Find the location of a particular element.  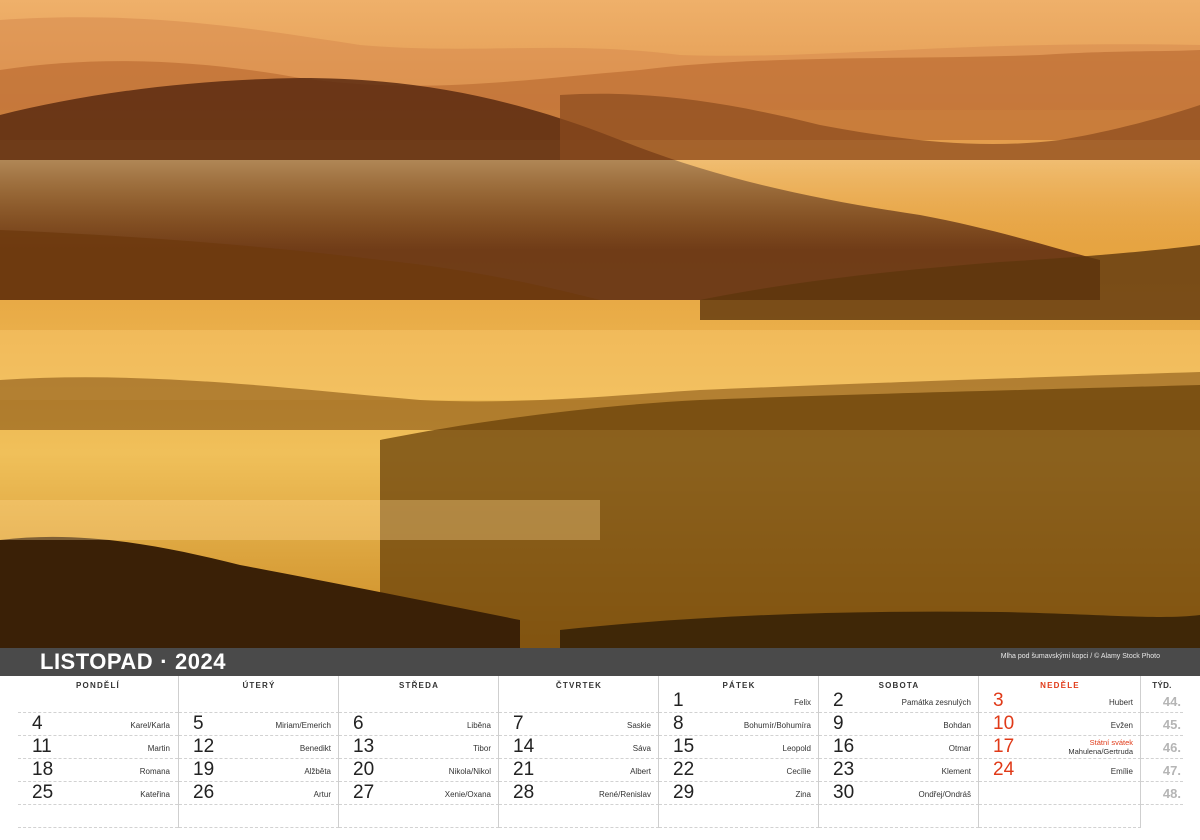

day-number: 6 is located at coordinates (358, 723).